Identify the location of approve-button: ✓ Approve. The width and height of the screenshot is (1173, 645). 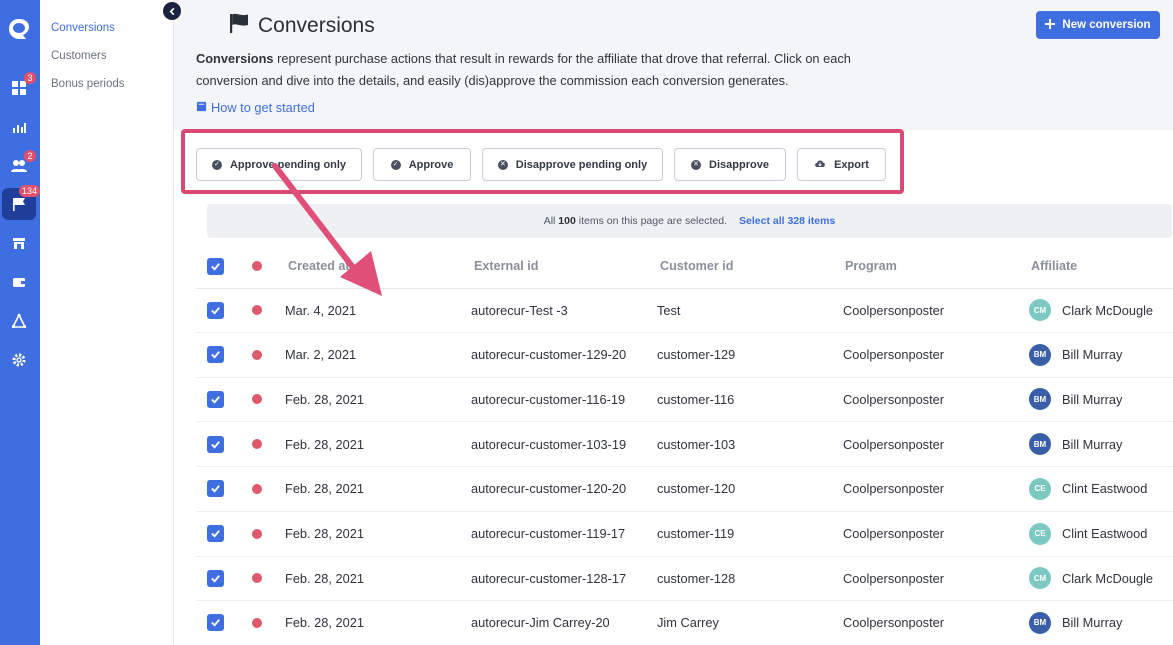
(422, 164).